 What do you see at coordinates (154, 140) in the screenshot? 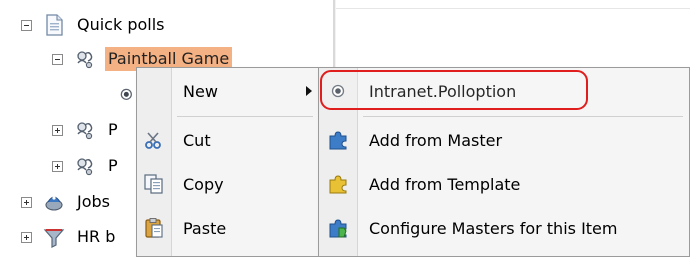
I see `scissors-icon` at bounding box center [154, 140].